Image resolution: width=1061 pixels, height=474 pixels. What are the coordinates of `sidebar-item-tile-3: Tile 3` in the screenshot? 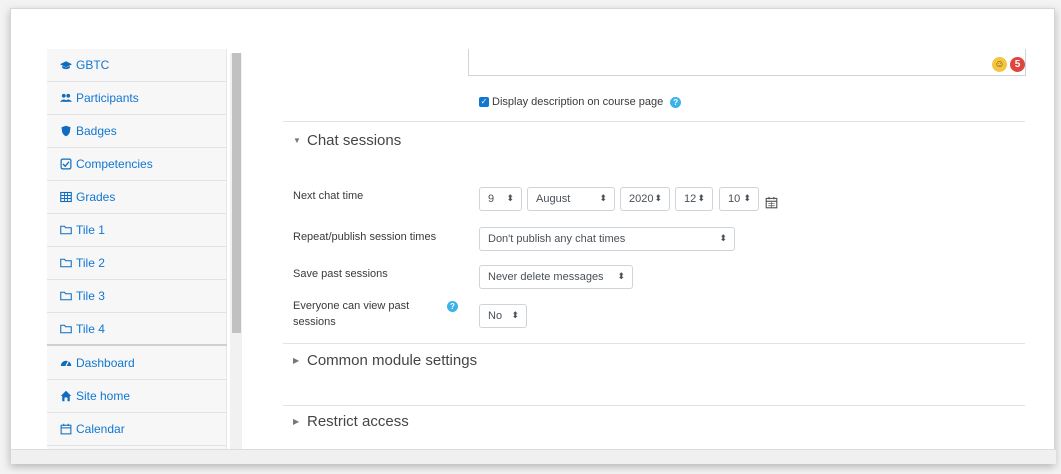 It's located at (137, 296).